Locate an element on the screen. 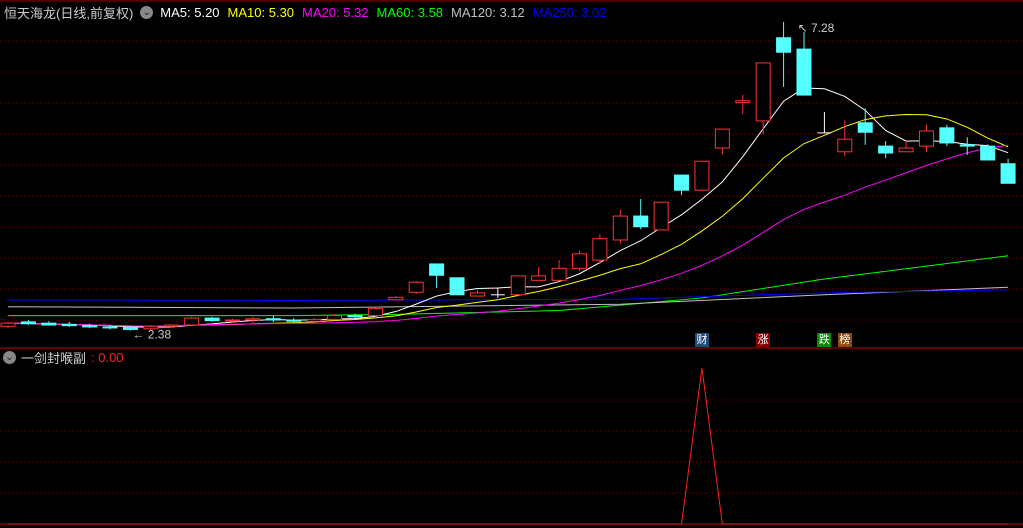  stock-title: 恒天海龙(日线,前复权) is located at coordinates (69, 13).